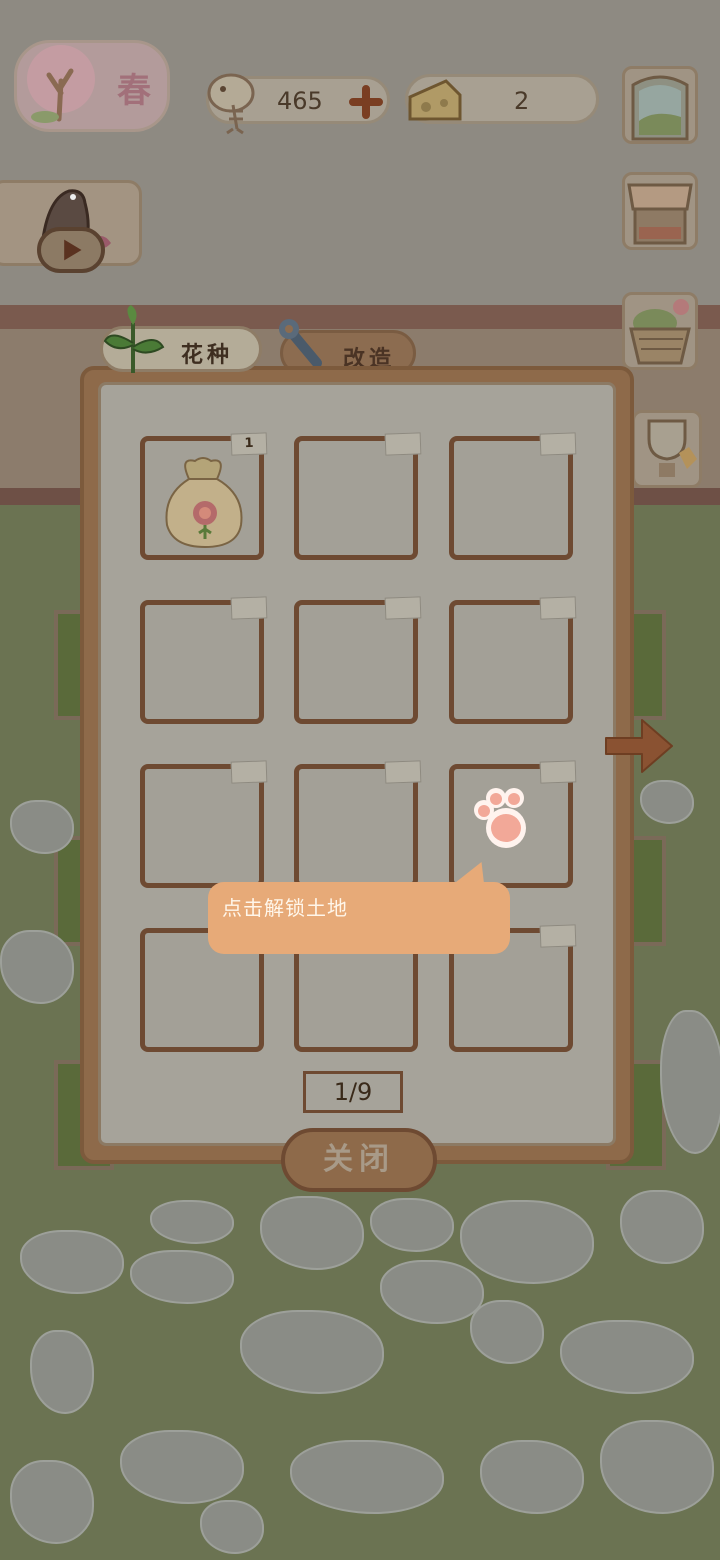 Image resolution: width=720 pixels, height=1560 pixels. I want to click on window-button, so click(660, 105).